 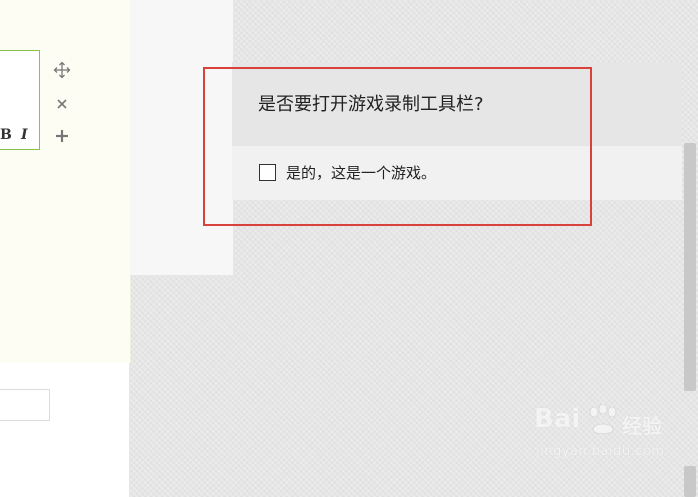 What do you see at coordinates (371, 104) in the screenshot?
I see `dialog-title: 是否要打开游戏录制工具栏?` at bounding box center [371, 104].